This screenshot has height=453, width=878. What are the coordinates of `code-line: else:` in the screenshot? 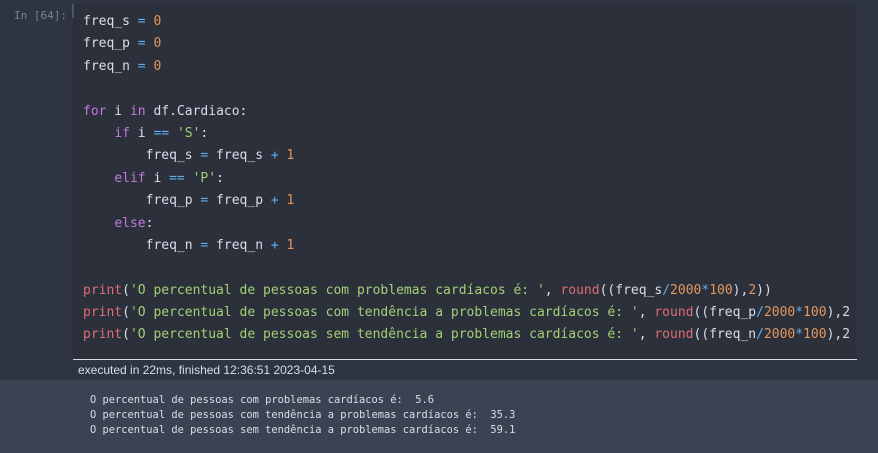 It's located at (466, 224).